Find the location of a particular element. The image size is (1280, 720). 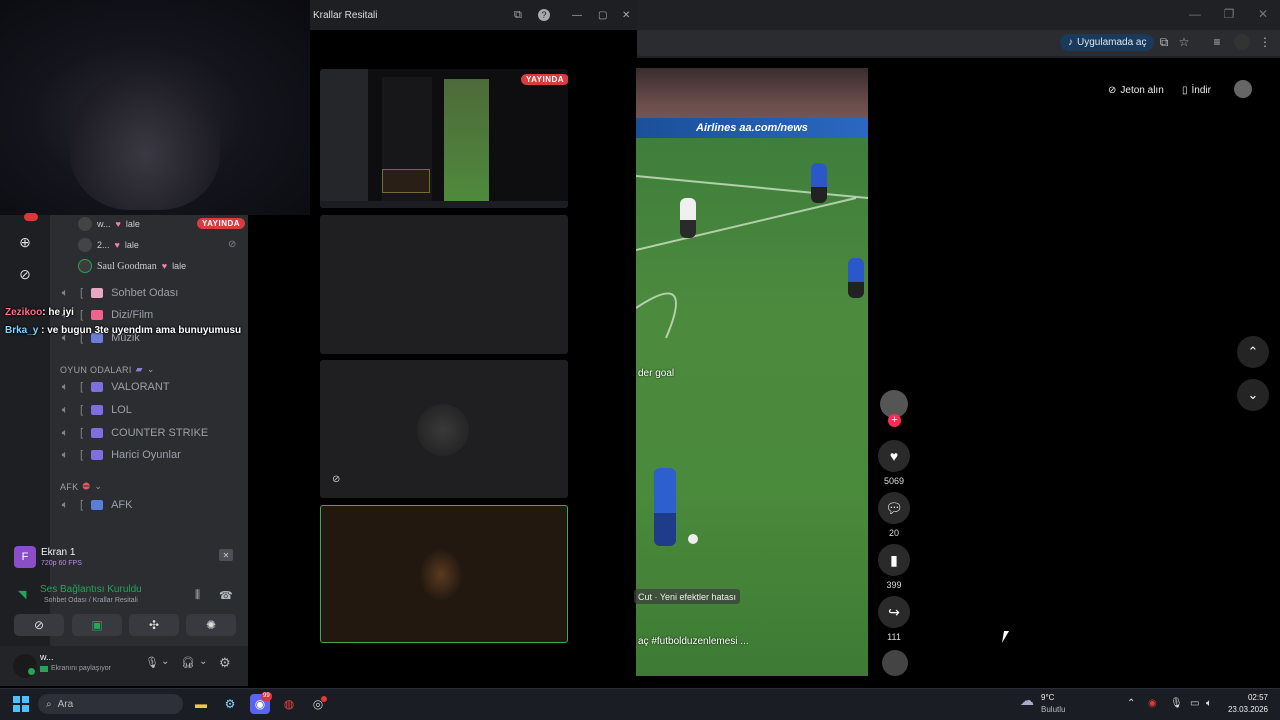

share-button: ↪ is located at coordinates (894, 612).